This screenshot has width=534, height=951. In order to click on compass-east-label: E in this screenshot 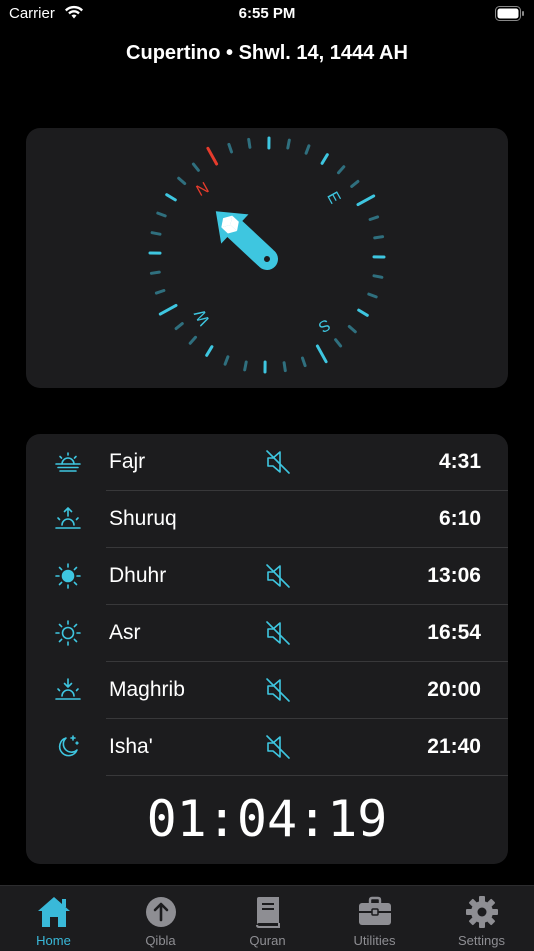, I will do `click(333, 198)`.